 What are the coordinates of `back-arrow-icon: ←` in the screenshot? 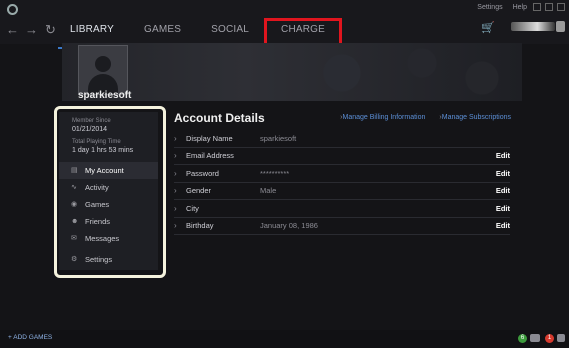 It's located at (12, 30).